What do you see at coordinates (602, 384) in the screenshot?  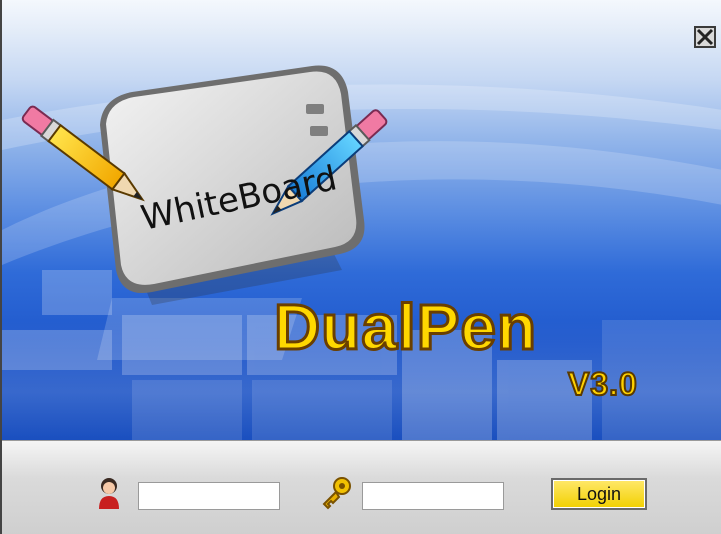 I see `version-label: V3.0` at bounding box center [602, 384].